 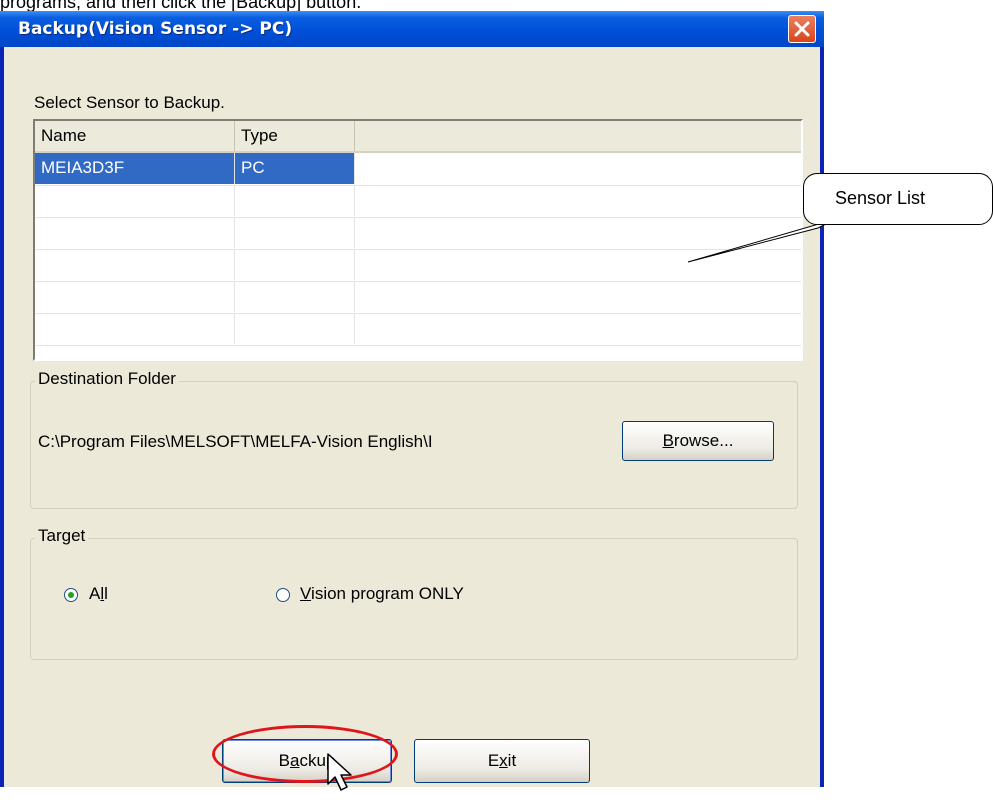 What do you see at coordinates (387, 593) in the screenshot?
I see `vision-label-suffix: ision program ONLY` at bounding box center [387, 593].